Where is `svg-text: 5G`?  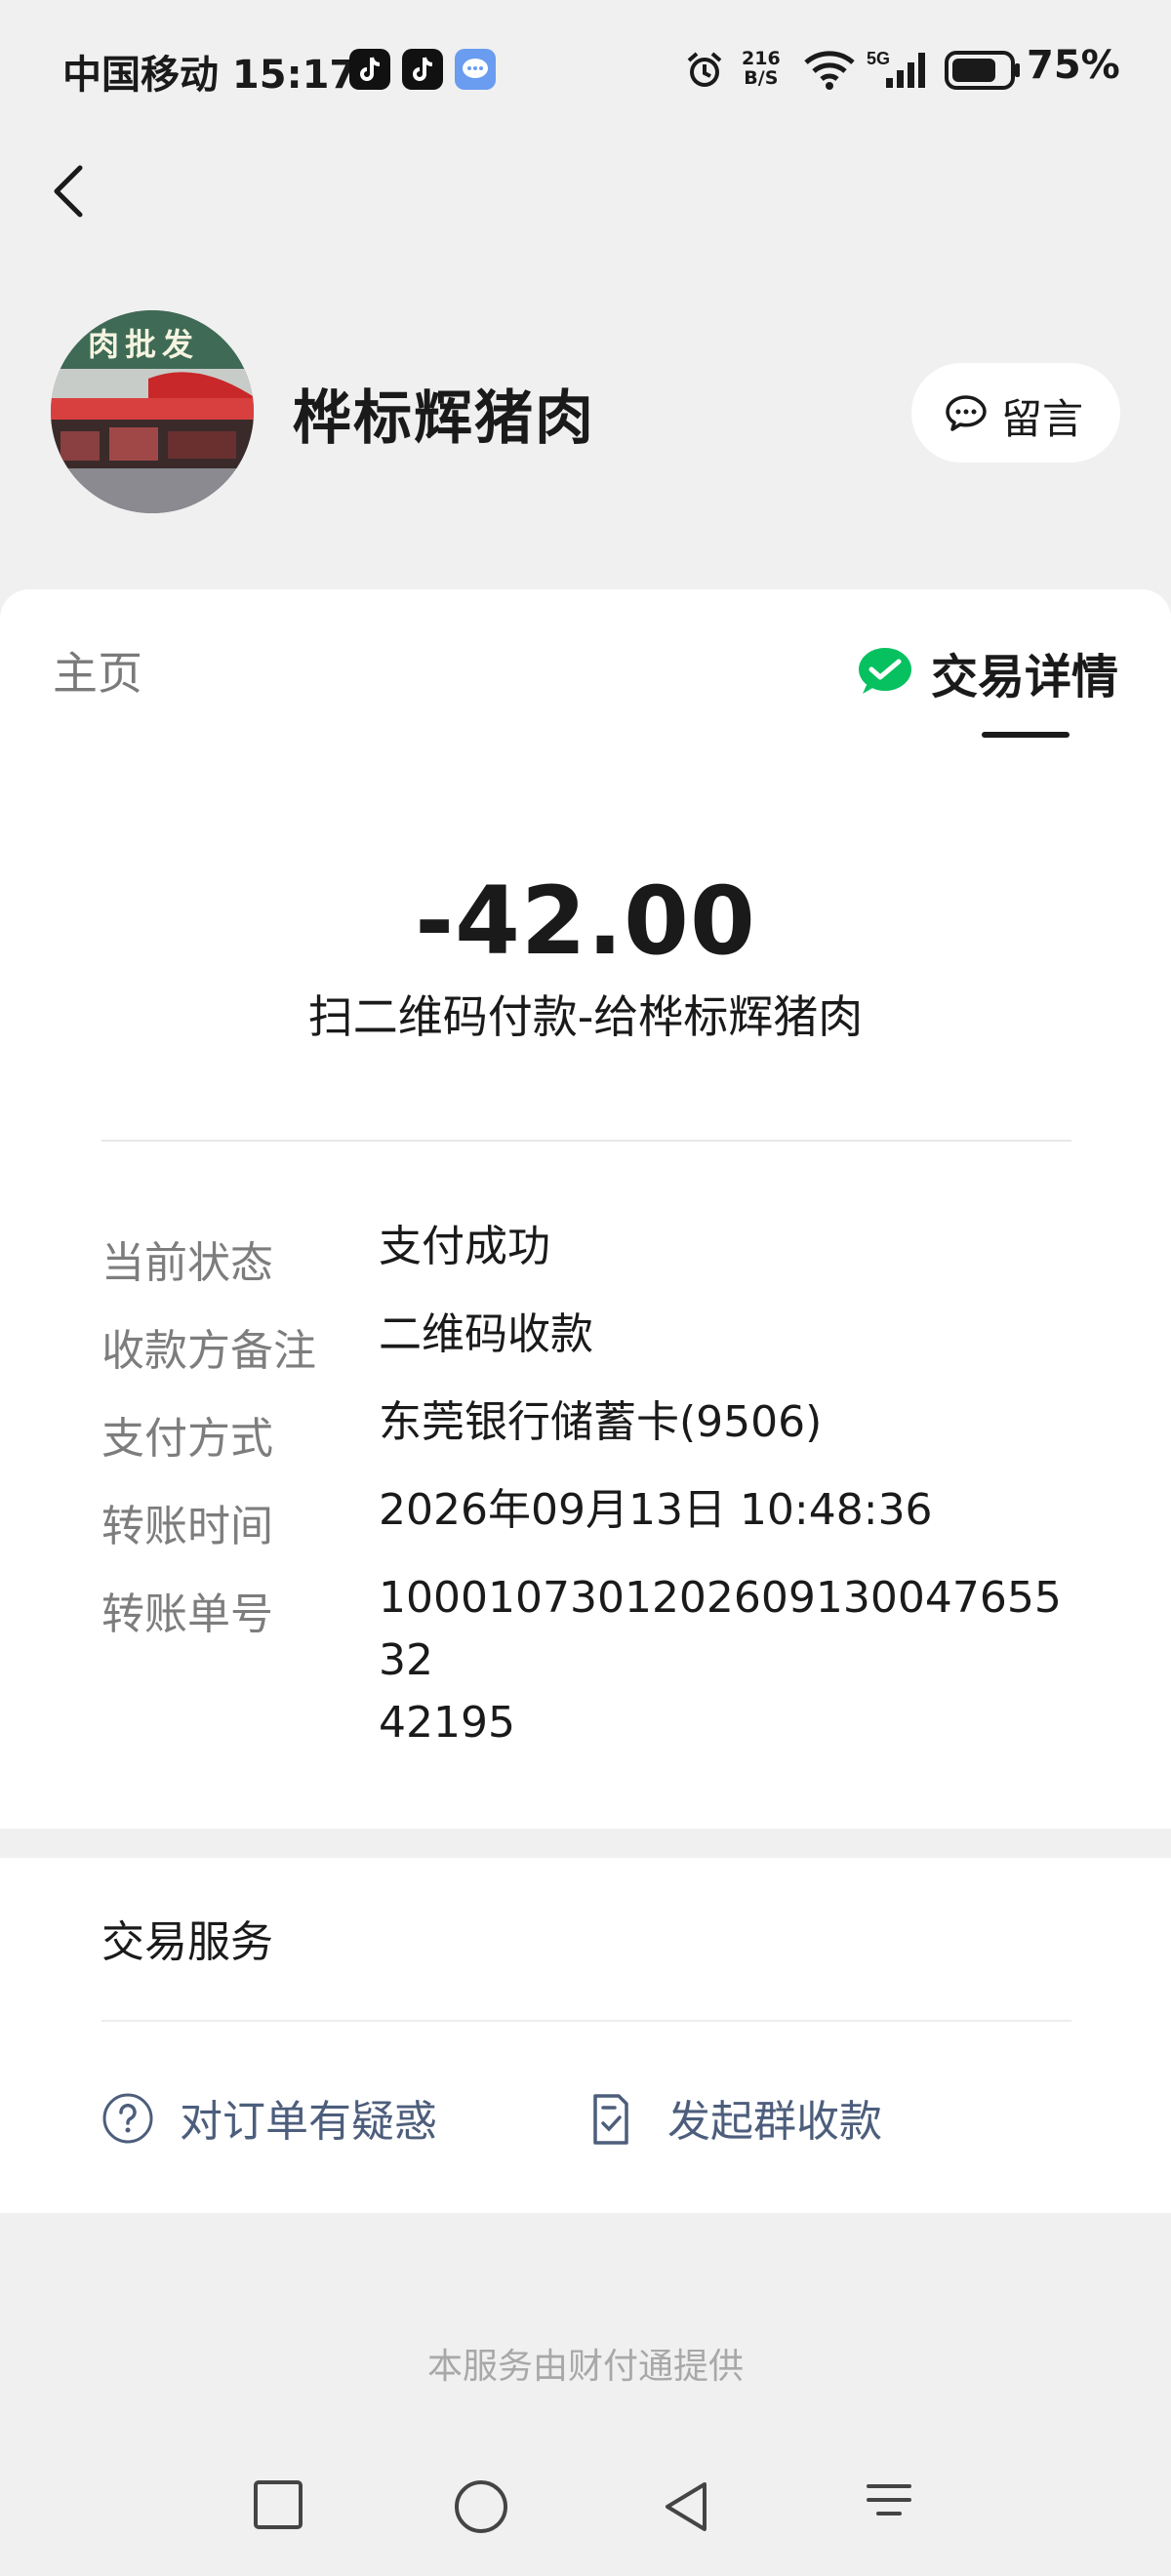 svg-text: 5G is located at coordinates (878, 58).